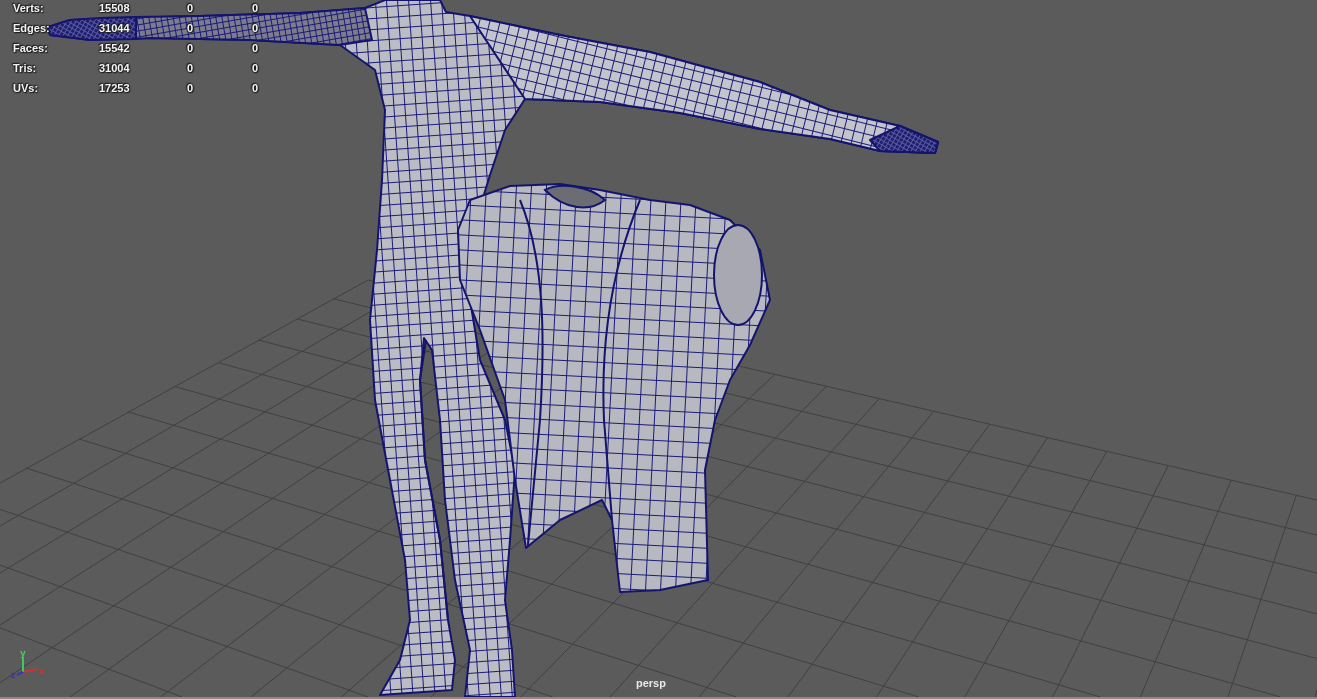  Describe the element at coordinates (114, 28) in the screenshot. I see `hud-value: 31044` at that location.